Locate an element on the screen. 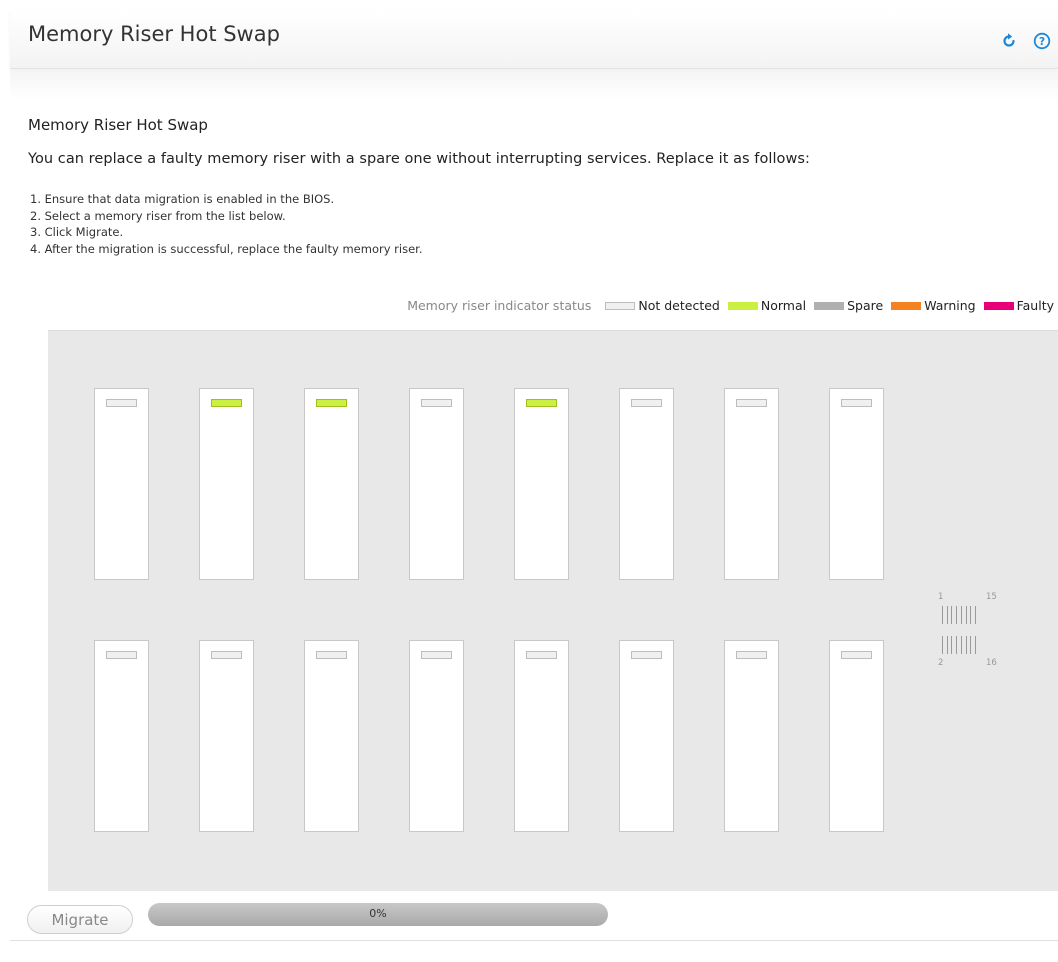  mini-map-label: 15 is located at coordinates (991, 597).